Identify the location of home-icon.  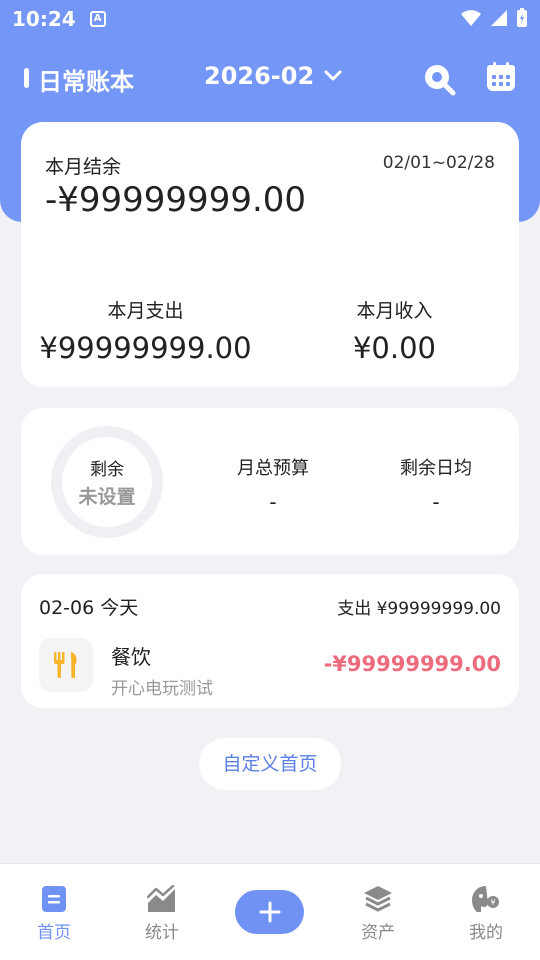
(54, 899).